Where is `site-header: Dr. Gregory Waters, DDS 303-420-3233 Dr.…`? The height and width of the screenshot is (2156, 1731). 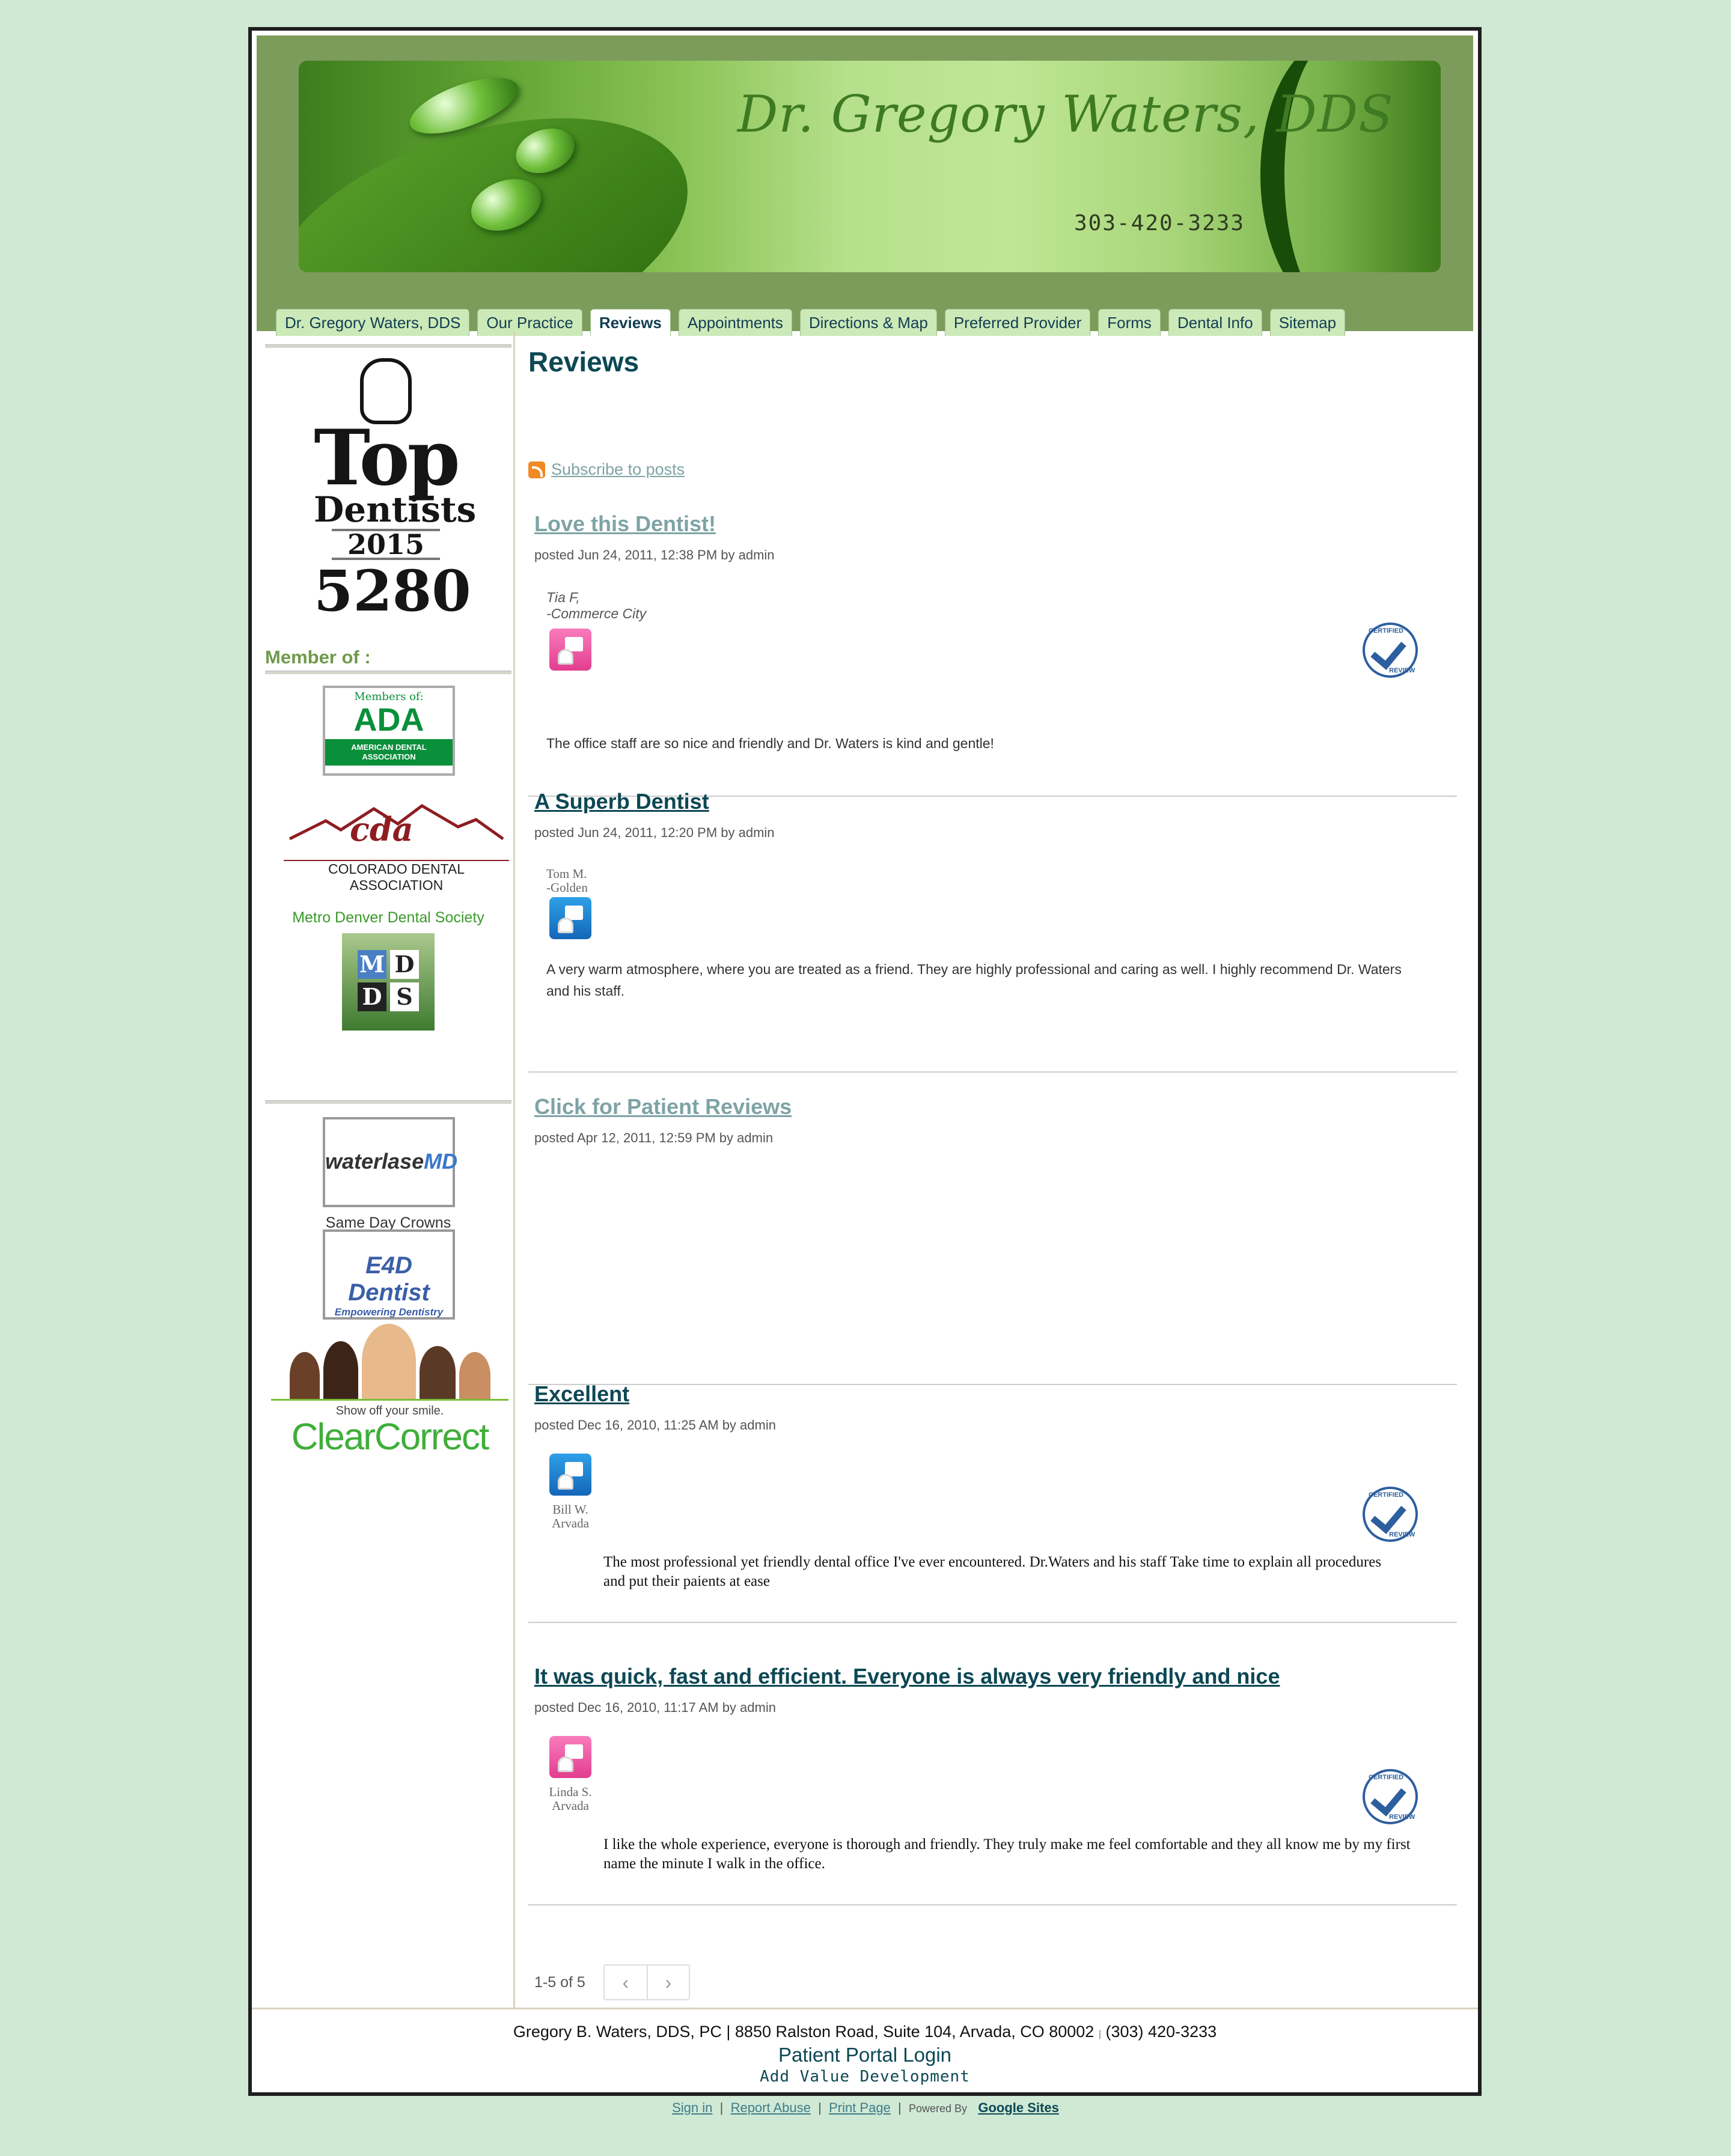 site-header: Dr. Gregory Waters, DDS 303-420-3233 Dr.… is located at coordinates (865, 185).